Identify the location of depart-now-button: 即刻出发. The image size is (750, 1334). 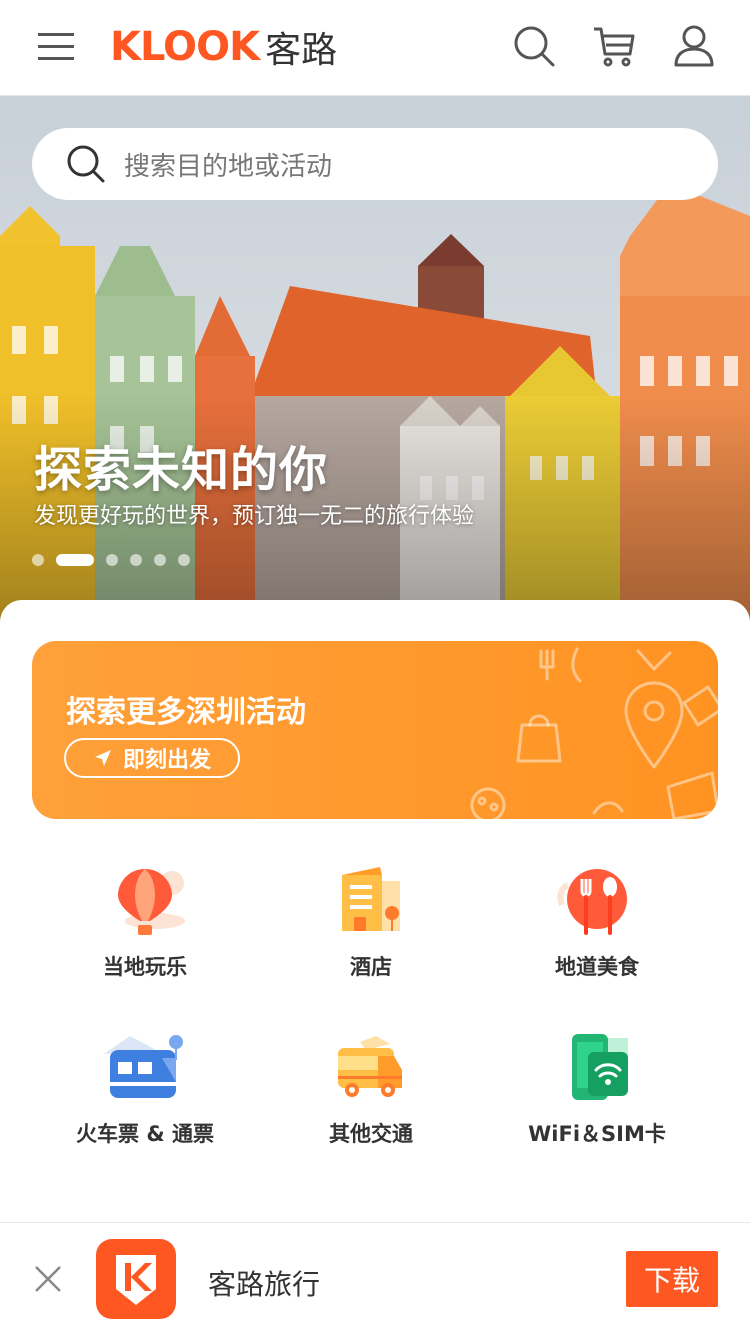
(152, 758).